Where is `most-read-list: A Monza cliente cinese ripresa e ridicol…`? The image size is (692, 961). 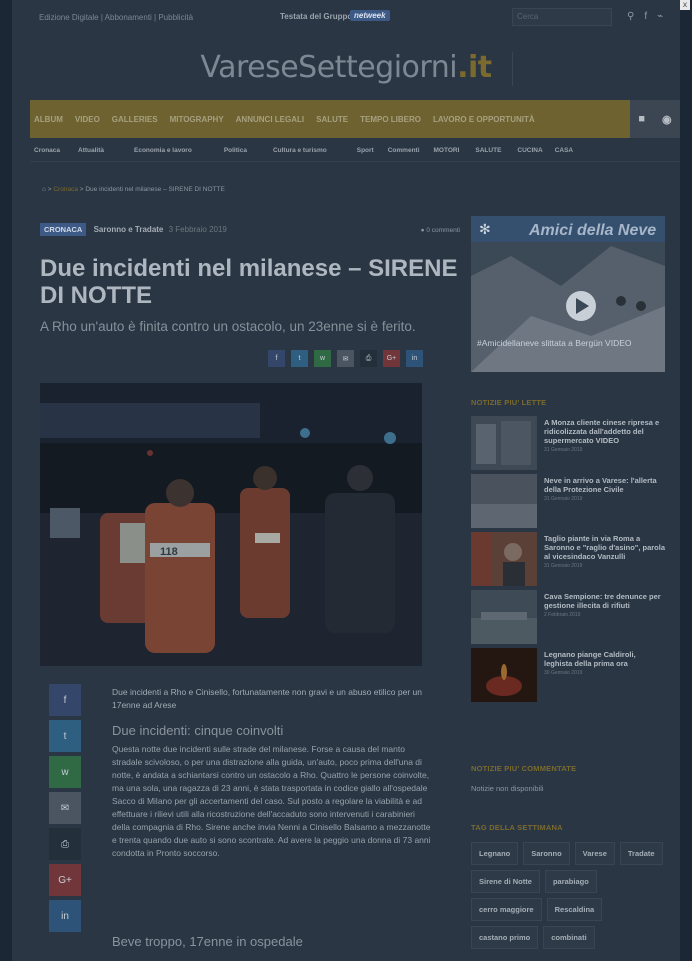 most-read-list: A Monza cliente cinese ripresa e ridicol… is located at coordinates (571, 561).